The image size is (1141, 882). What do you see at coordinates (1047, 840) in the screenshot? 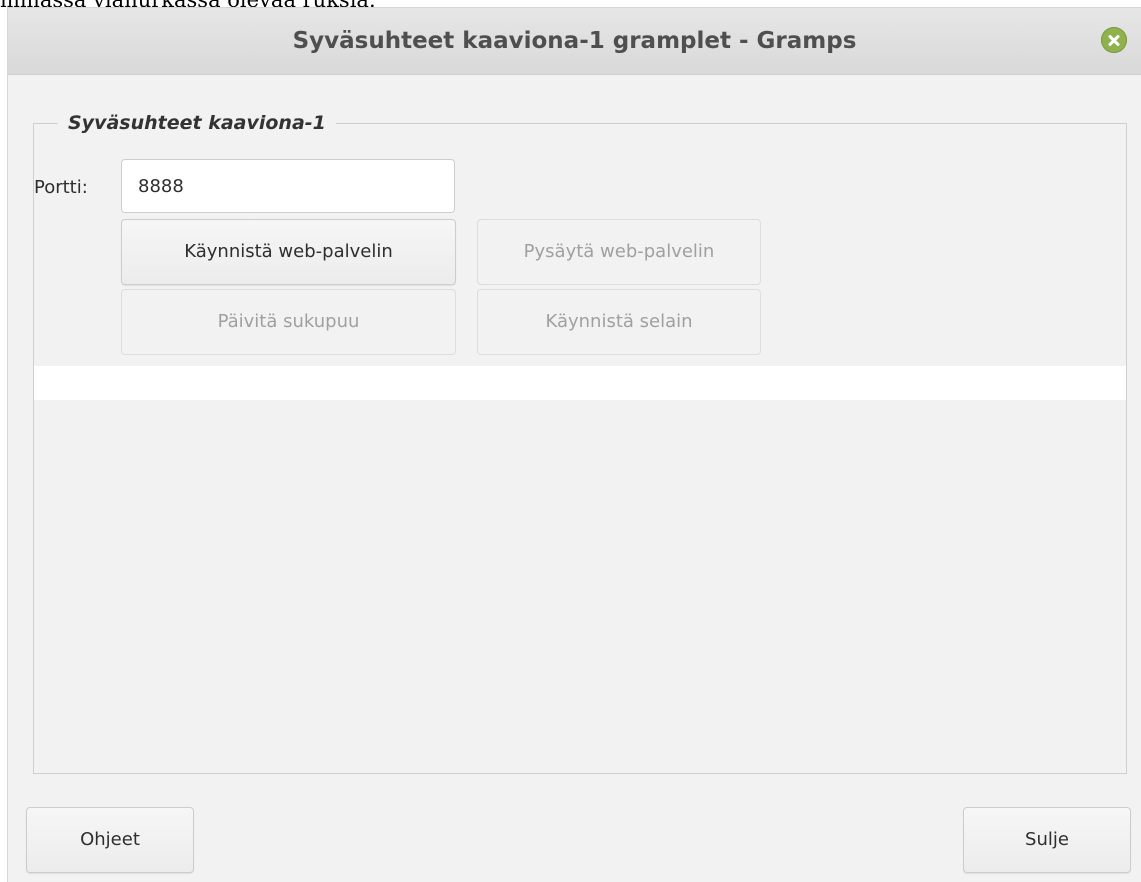
I see `close-button: Sulje` at bounding box center [1047, 840].